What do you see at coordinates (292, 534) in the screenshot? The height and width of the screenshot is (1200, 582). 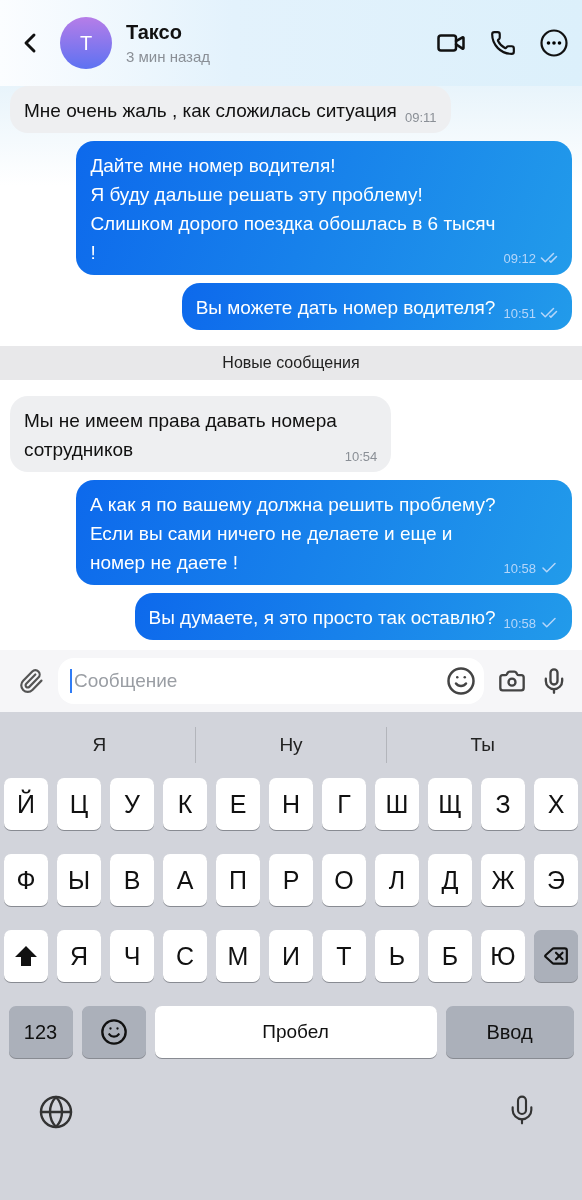 I see `message-text: А как я по вашему должна решить проблему? Если вы сами ничего не делаете и еще и номер не даете !` at bounding box center [292, 534].